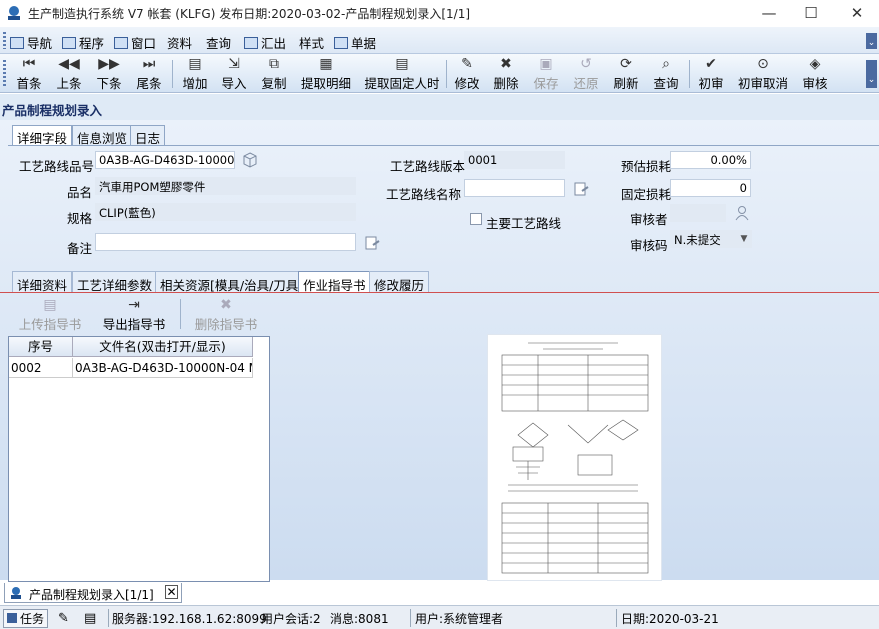 The height and width of the screenshot is (629, 879). Describe the element at coordinates (646, 166) in the screenshot. I see `est-loss-label: 预估损耗` at that location.